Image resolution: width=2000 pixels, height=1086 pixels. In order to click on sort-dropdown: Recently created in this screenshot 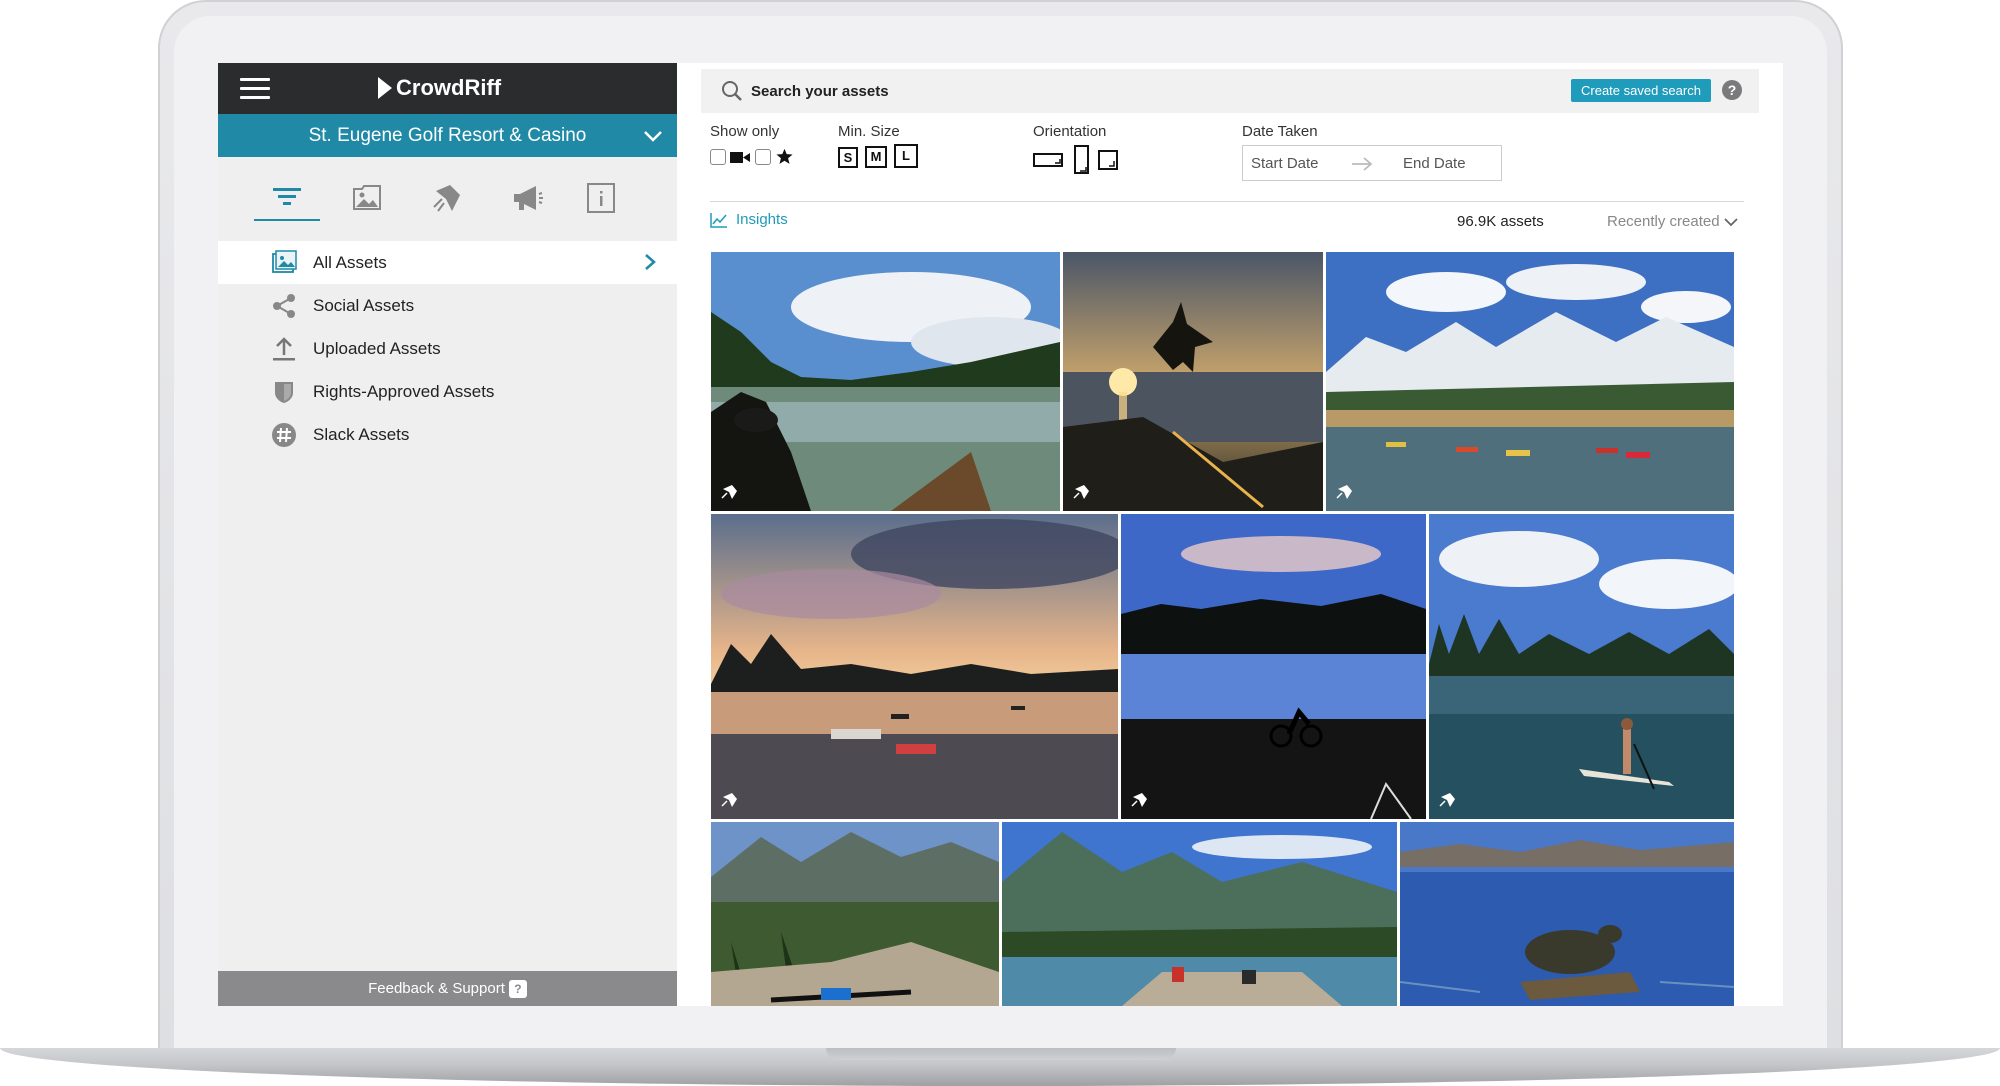, I will do `click(1672, 221)`.